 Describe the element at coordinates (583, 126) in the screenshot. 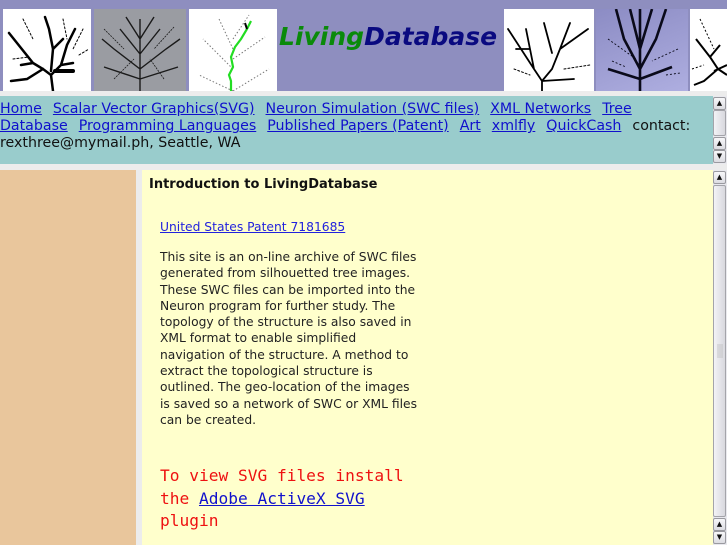

I see `nav-link-quickcash: QuickCash` at that location.